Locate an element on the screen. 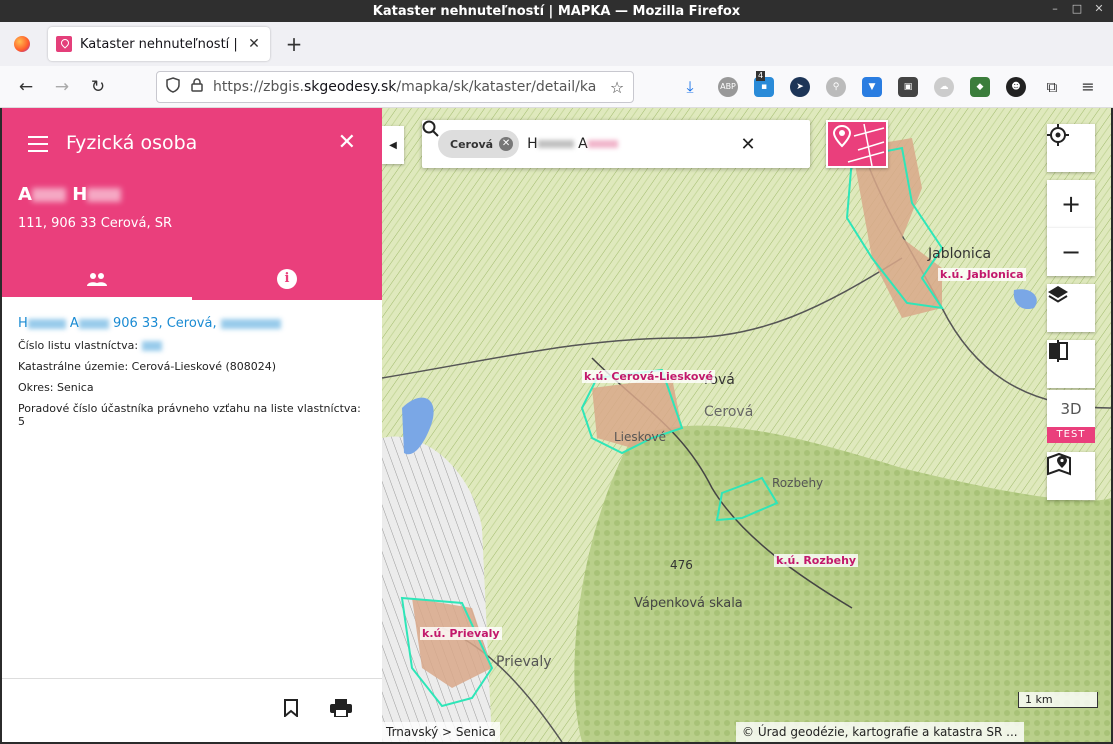 This screenshot has width=1113, height=744. search-box: Cerová ✕ H A ✕ is located at coordinates (616, 144).